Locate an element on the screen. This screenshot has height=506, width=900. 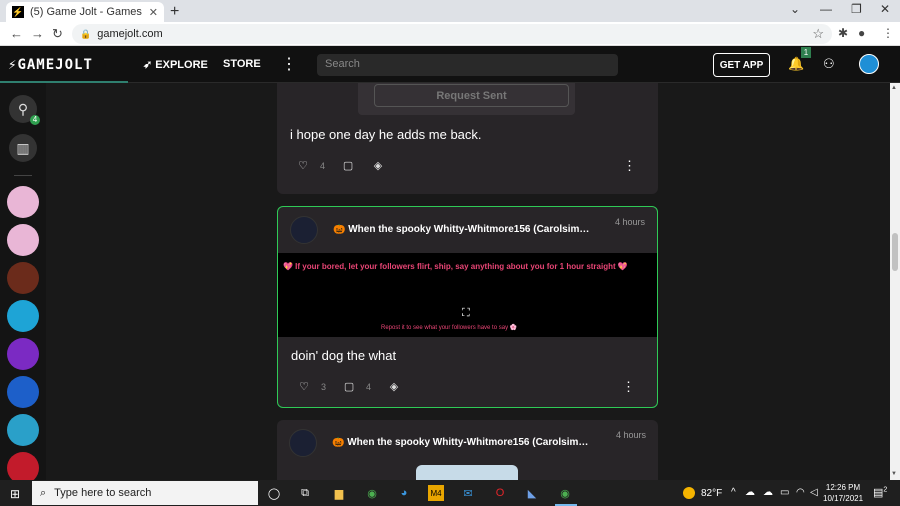
post-actions: ♡ 3 ▢ 4 ◈ is located at coordinates (349, 386).